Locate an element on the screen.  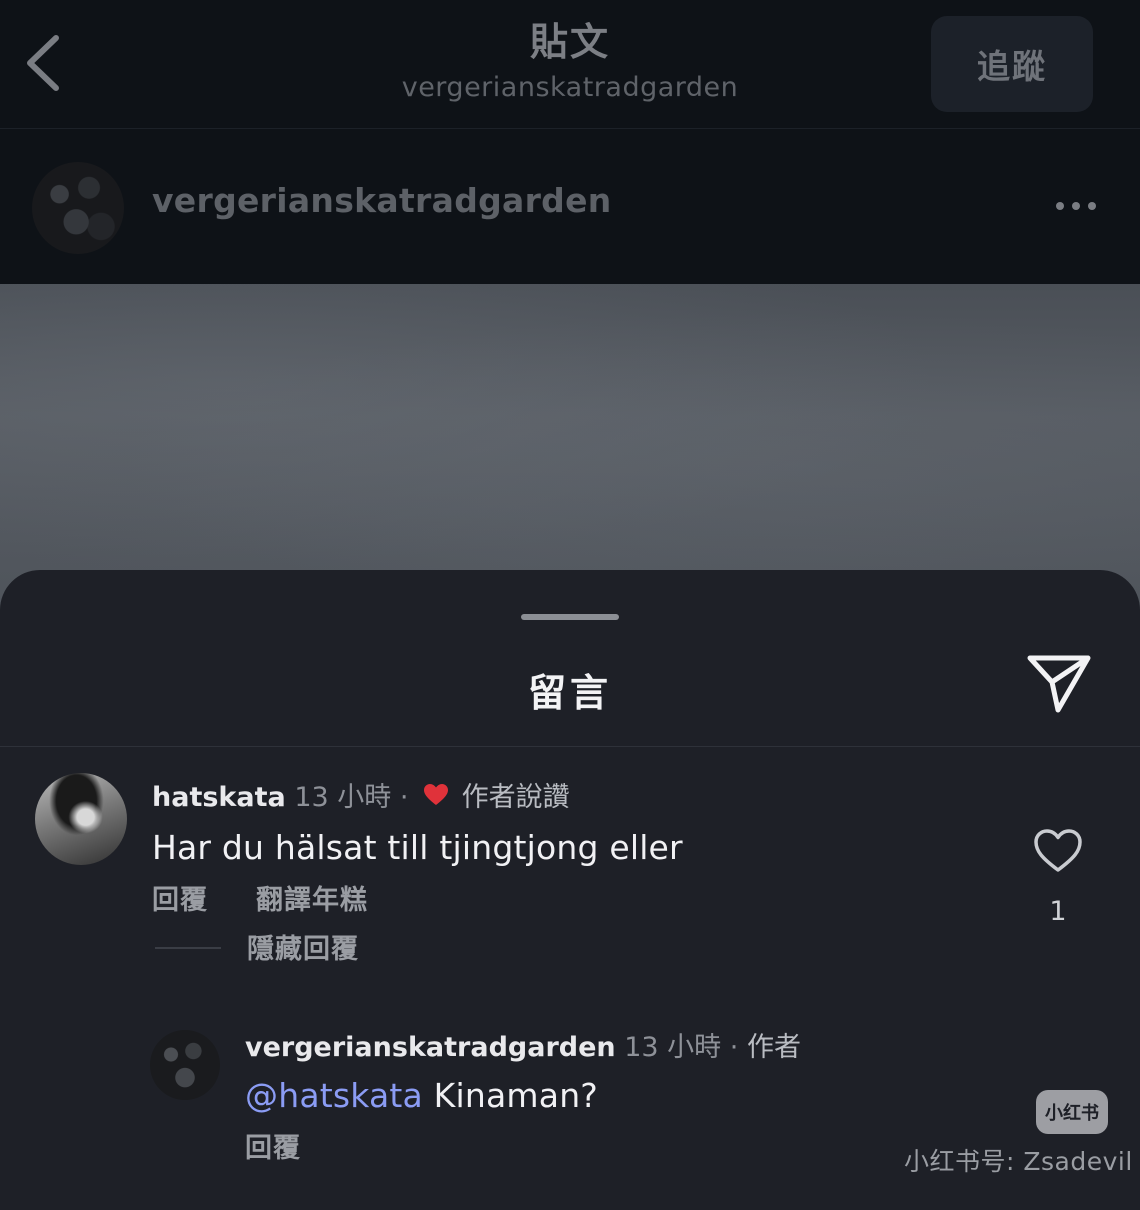
reply-text-body: Kinaman? is located at coordinates (510, 1095).